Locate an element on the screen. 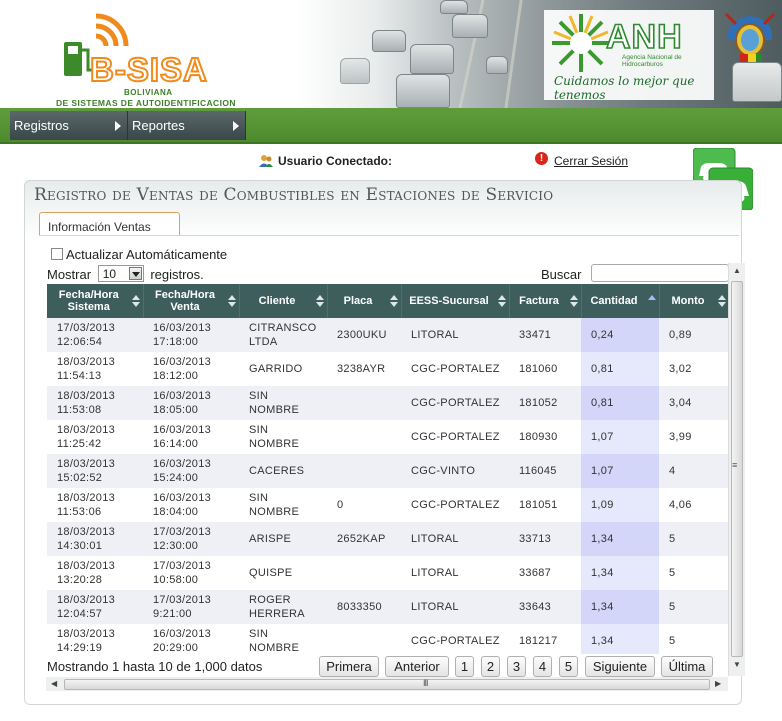 This screenshot has width=782, height=721. cell-cantidad: 0,81 is located at coordinates (620, 403).